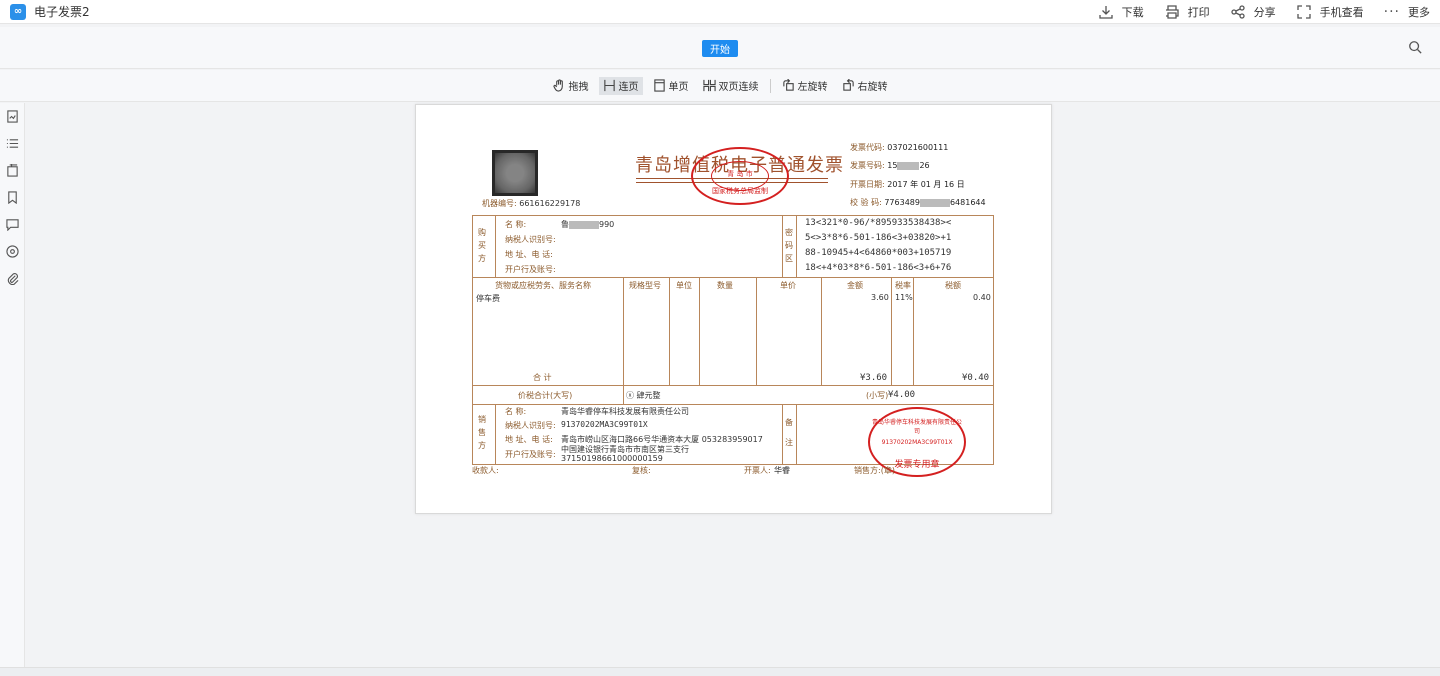 This screenshot has width=1440, height=676. I want to click on sidebar-outline-button, so click(12, 143).